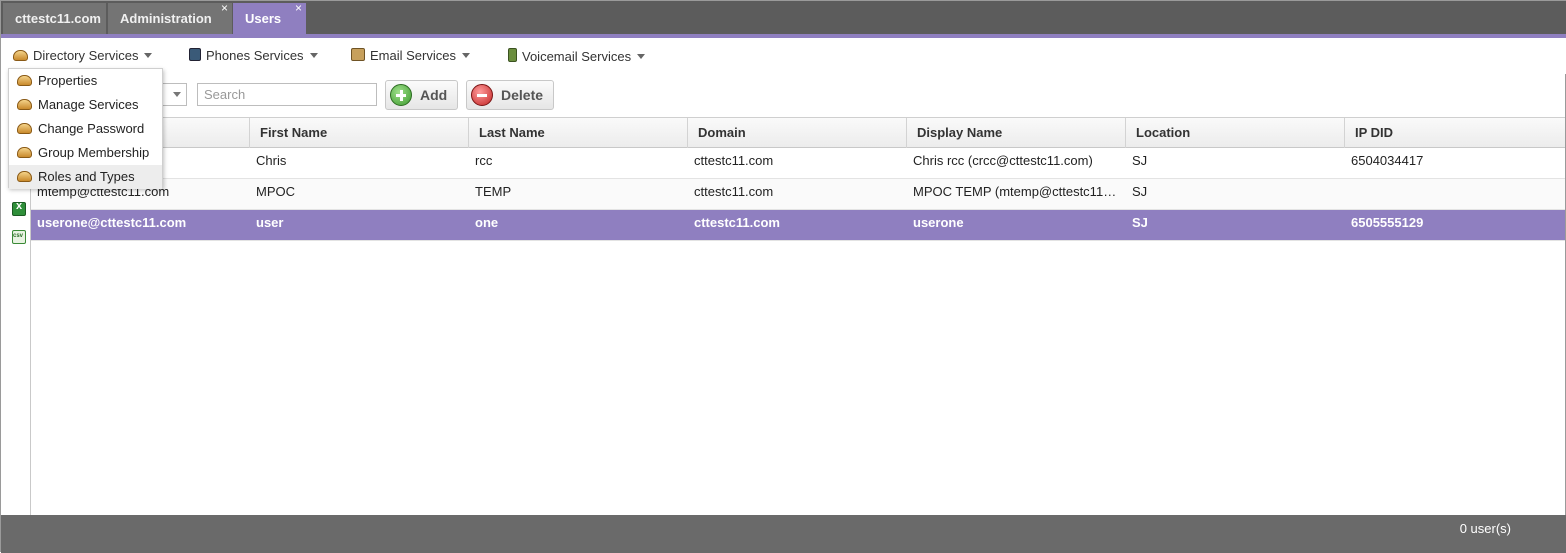 The width and height of the screenshot is (1566, 553). I want to click on cell-display-name: Chris rcc (crcc@cttestc11.com), so click(1003, 160).